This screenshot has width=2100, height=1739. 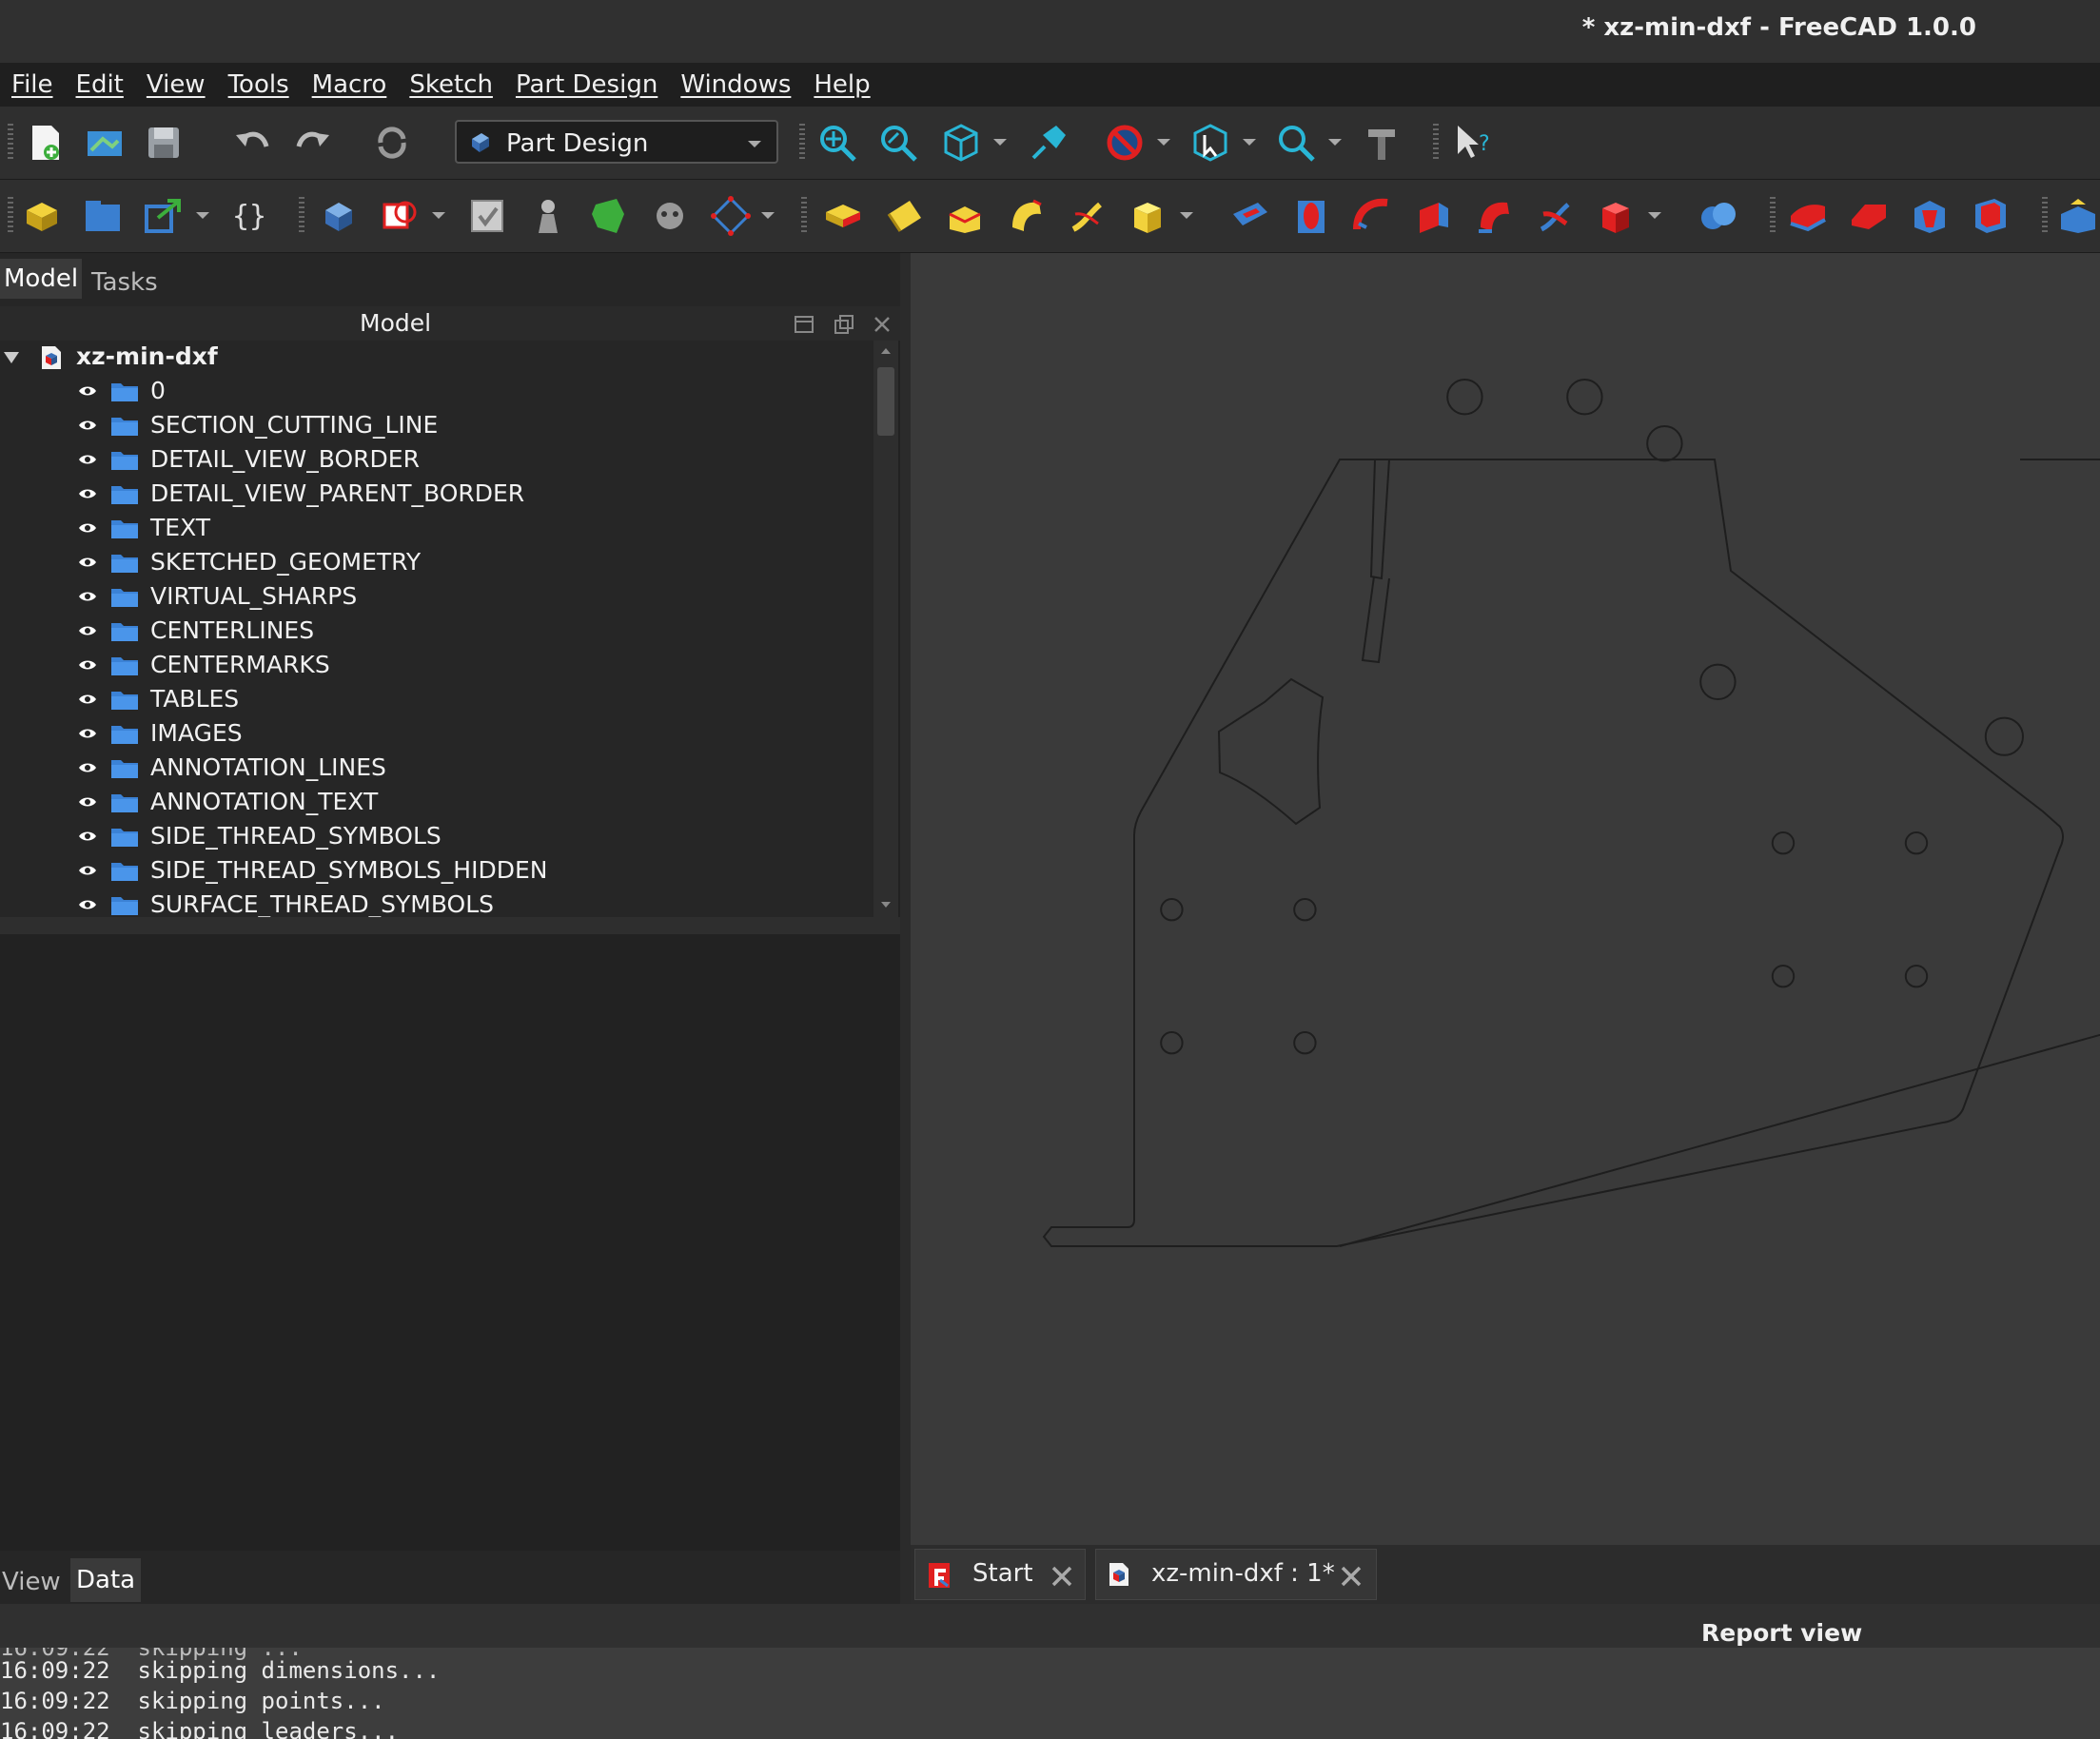 What do you see at coordinates (1296, 143) in the screenshot?
I see `zoom-icon` at bounding box center [1296, 143].